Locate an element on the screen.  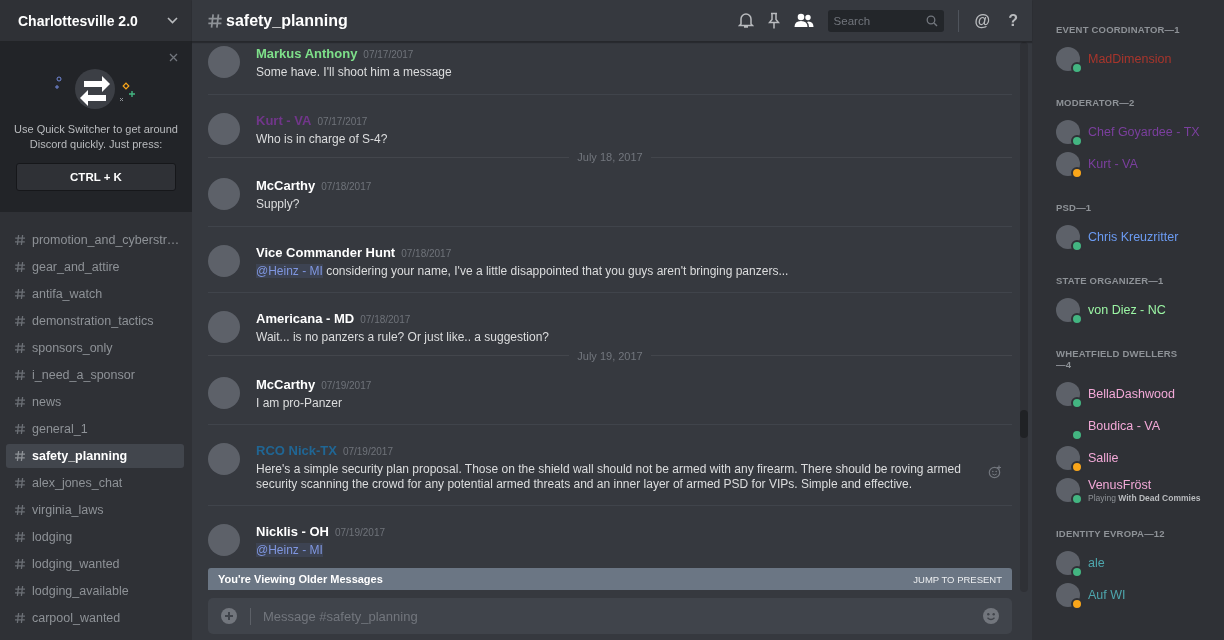
member-item: VenusFröst Playing With Dead Commies is located at coordinates (1137, 490).